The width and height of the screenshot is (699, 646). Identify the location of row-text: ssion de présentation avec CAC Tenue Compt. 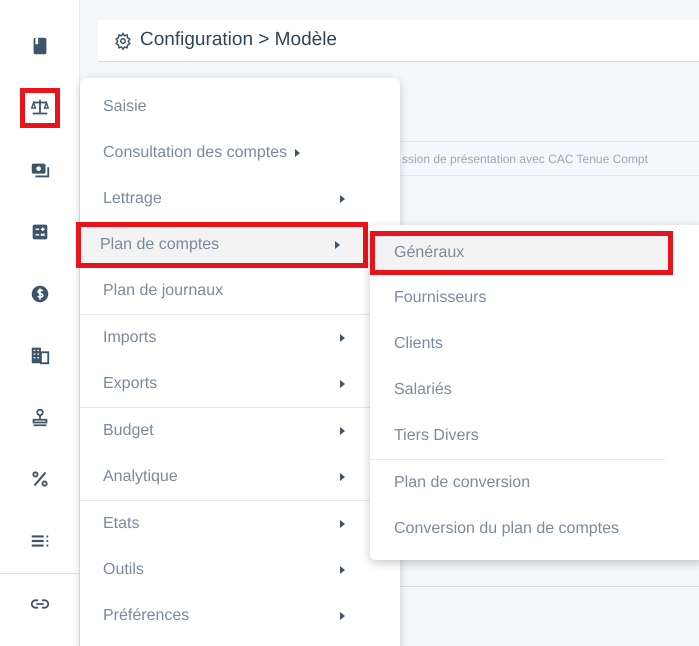
(525, 159).